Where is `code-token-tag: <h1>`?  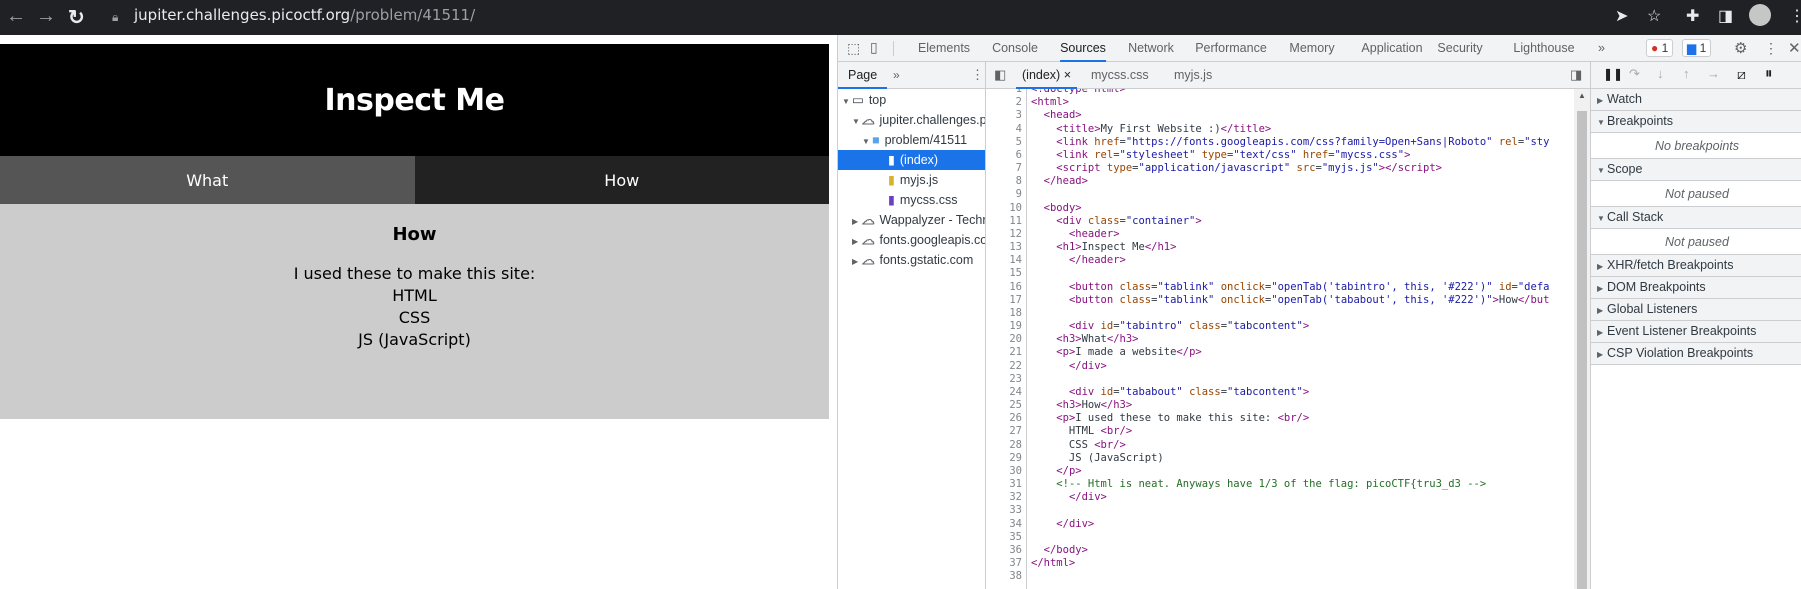 code-token-tag: <h1> is located at coordinates (1069, 247).